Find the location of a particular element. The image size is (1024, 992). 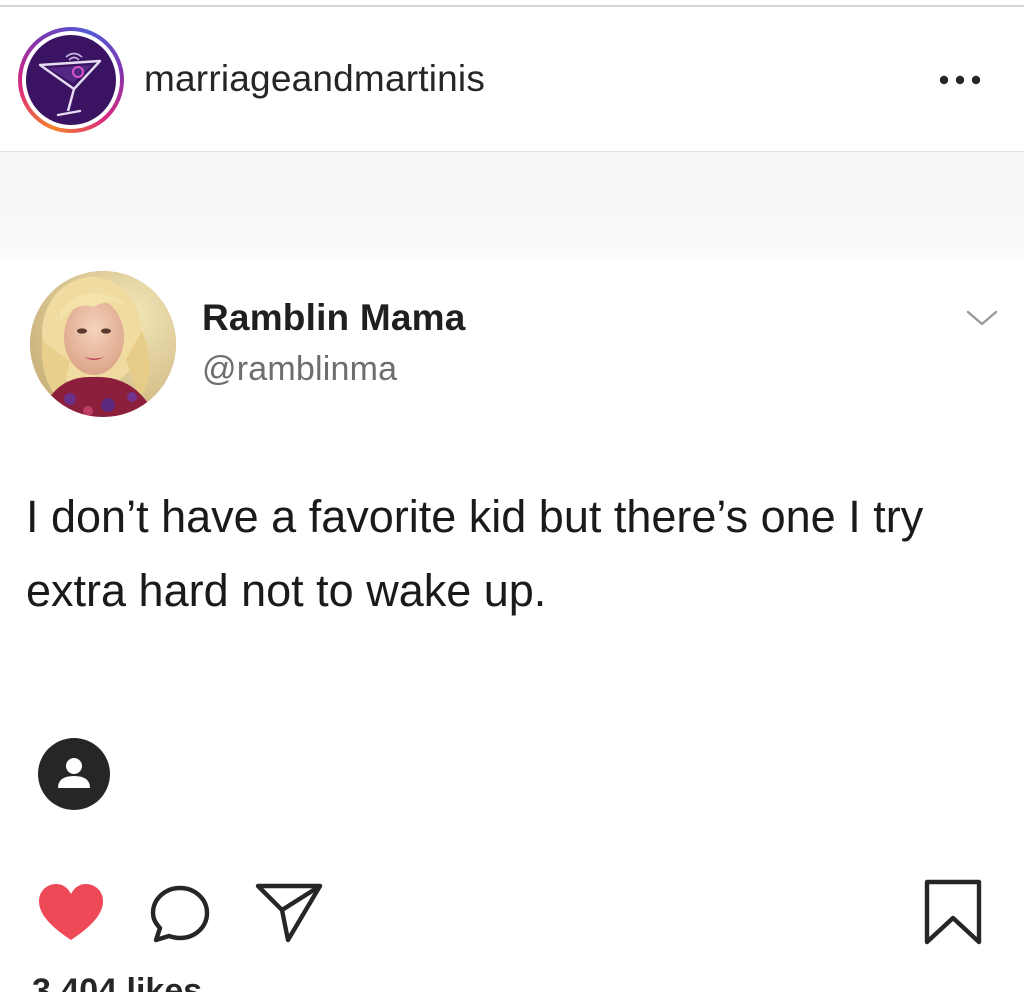

profile-avatar is located at coordinates (71, 80).